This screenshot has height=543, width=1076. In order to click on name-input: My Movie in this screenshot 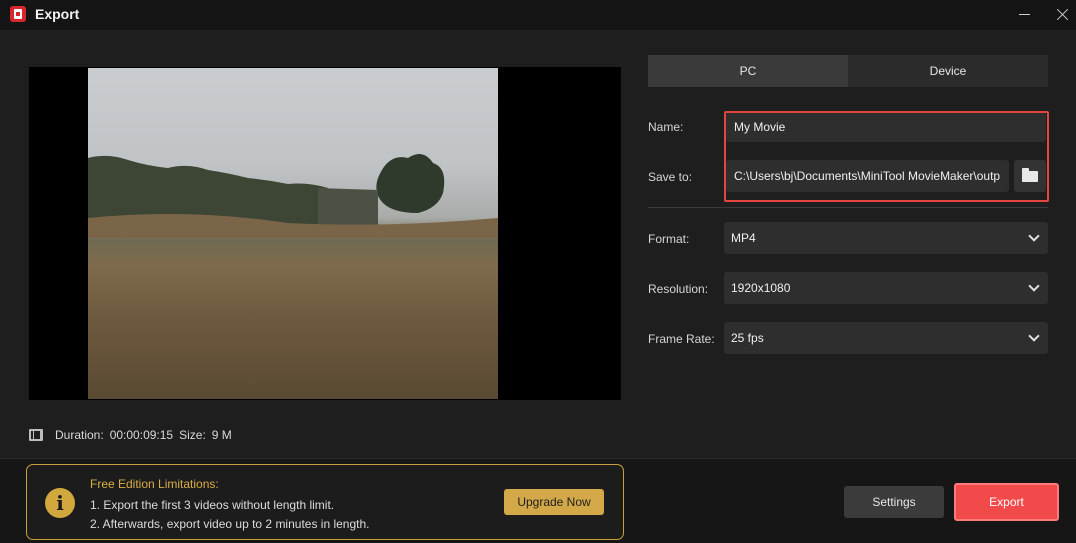, I will do `click(886, 127)`.